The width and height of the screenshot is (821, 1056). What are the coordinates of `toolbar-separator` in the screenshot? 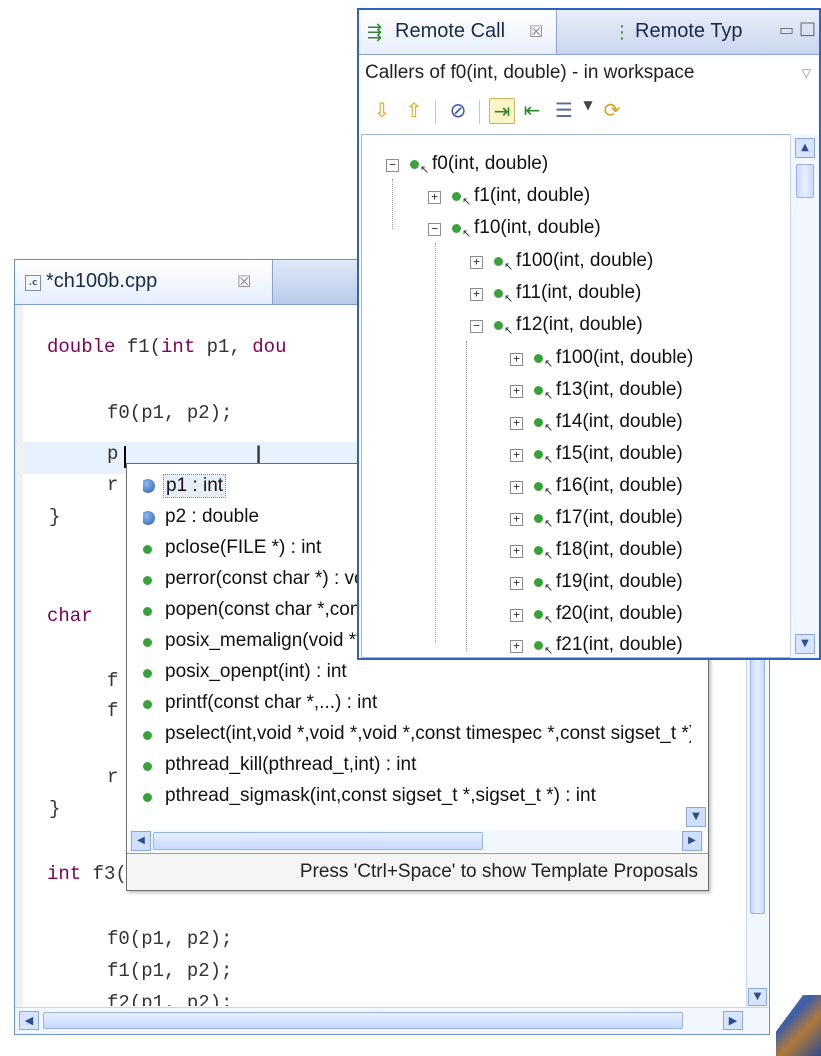 It's located at (479, 112).